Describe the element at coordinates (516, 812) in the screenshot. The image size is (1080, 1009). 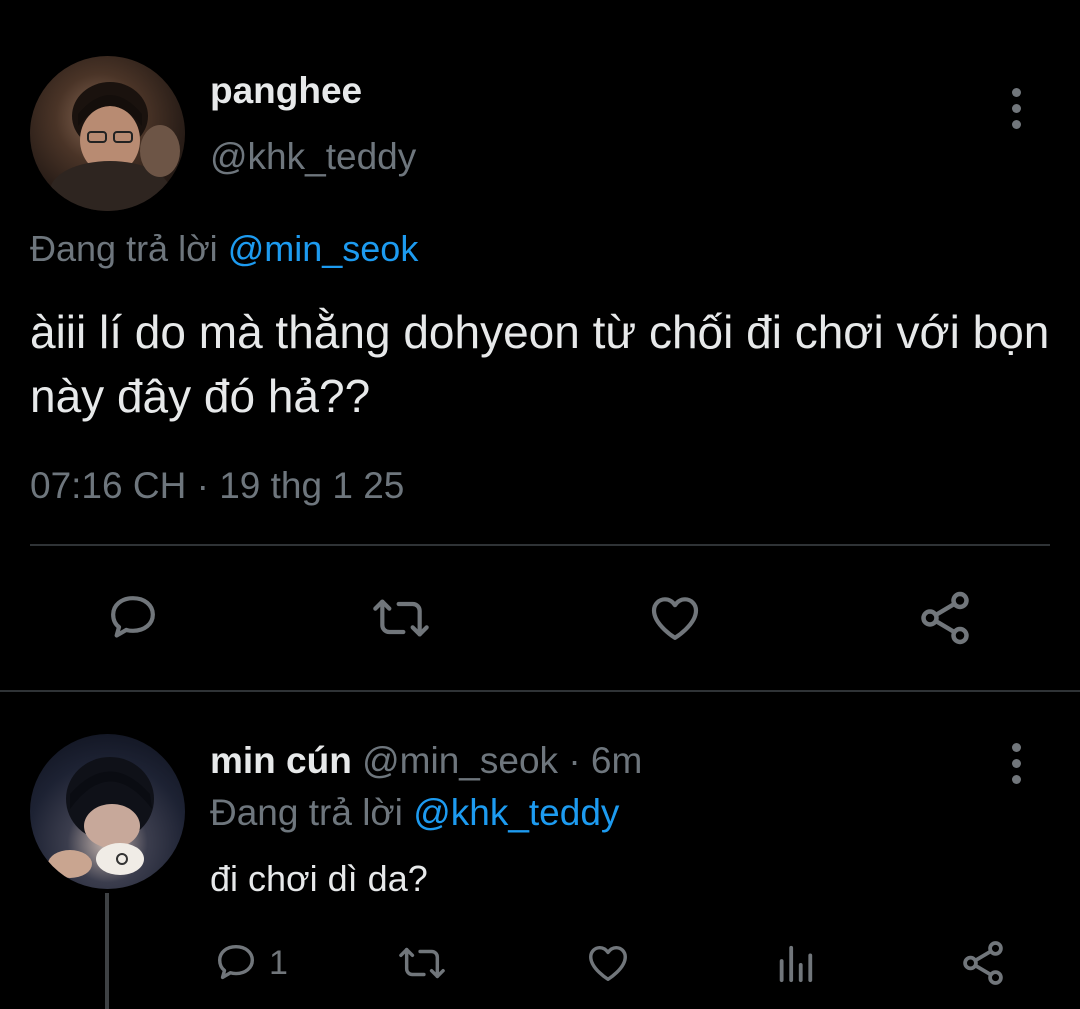
I see `replying-to-link: @khk_teddy` at that location.